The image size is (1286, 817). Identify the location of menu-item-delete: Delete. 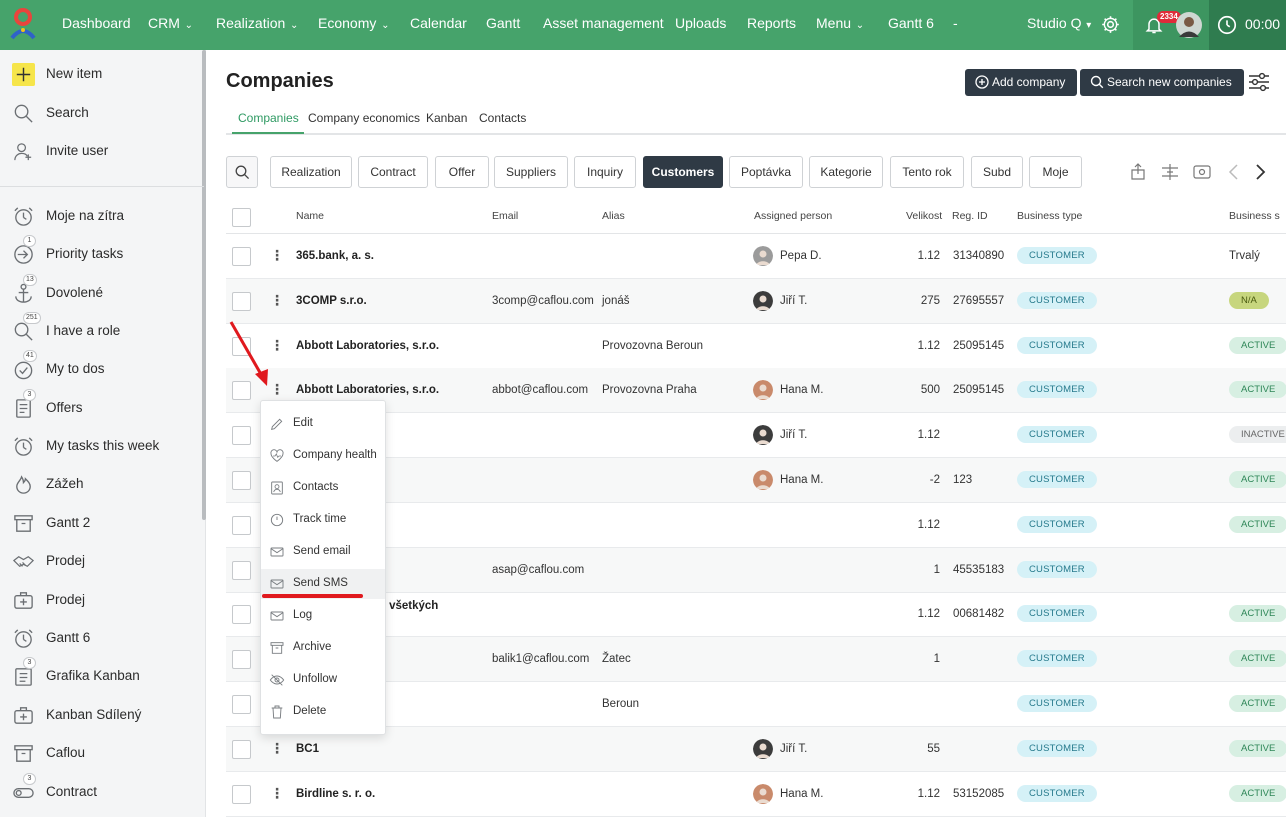
(323, 712).